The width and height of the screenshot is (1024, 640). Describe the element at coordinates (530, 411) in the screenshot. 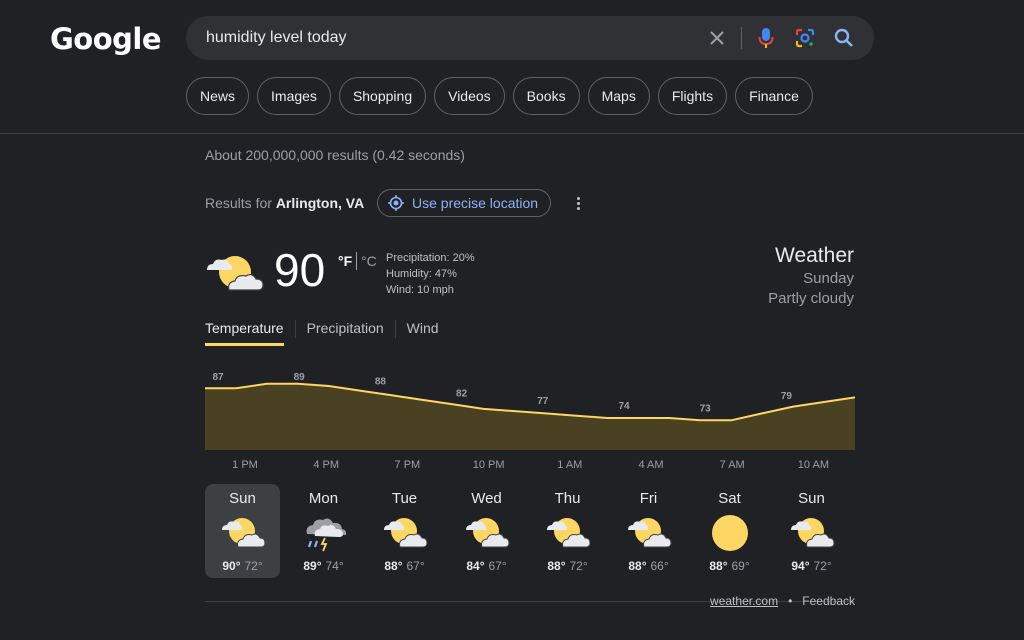

I see `temperature-chart: 87 89 88 82 77 74 73 79` at that location.